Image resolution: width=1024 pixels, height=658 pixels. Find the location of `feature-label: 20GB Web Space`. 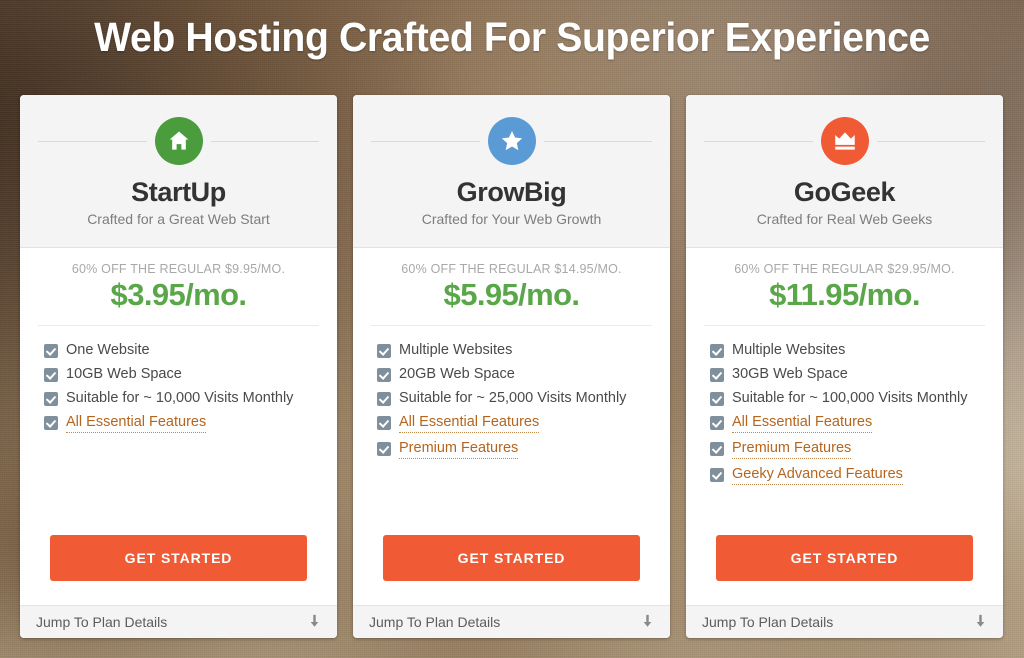

feature-label: 20GB Web Space is located at coordinates (457, 374).